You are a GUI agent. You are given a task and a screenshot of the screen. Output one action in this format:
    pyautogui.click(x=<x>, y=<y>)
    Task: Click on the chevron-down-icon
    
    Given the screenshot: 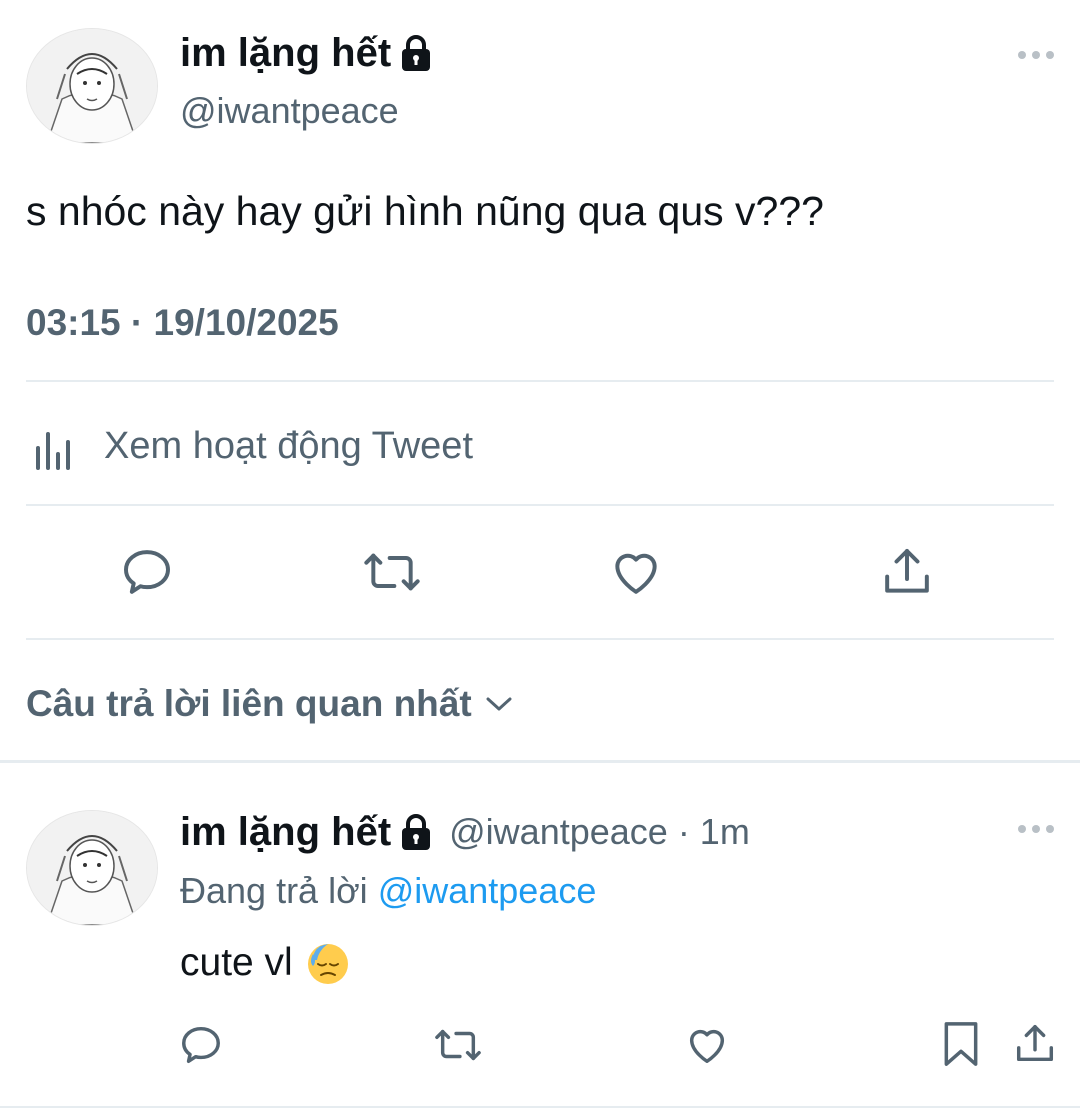 What is the action you would take?
    pyautogui.click(x=499, y=704)
    